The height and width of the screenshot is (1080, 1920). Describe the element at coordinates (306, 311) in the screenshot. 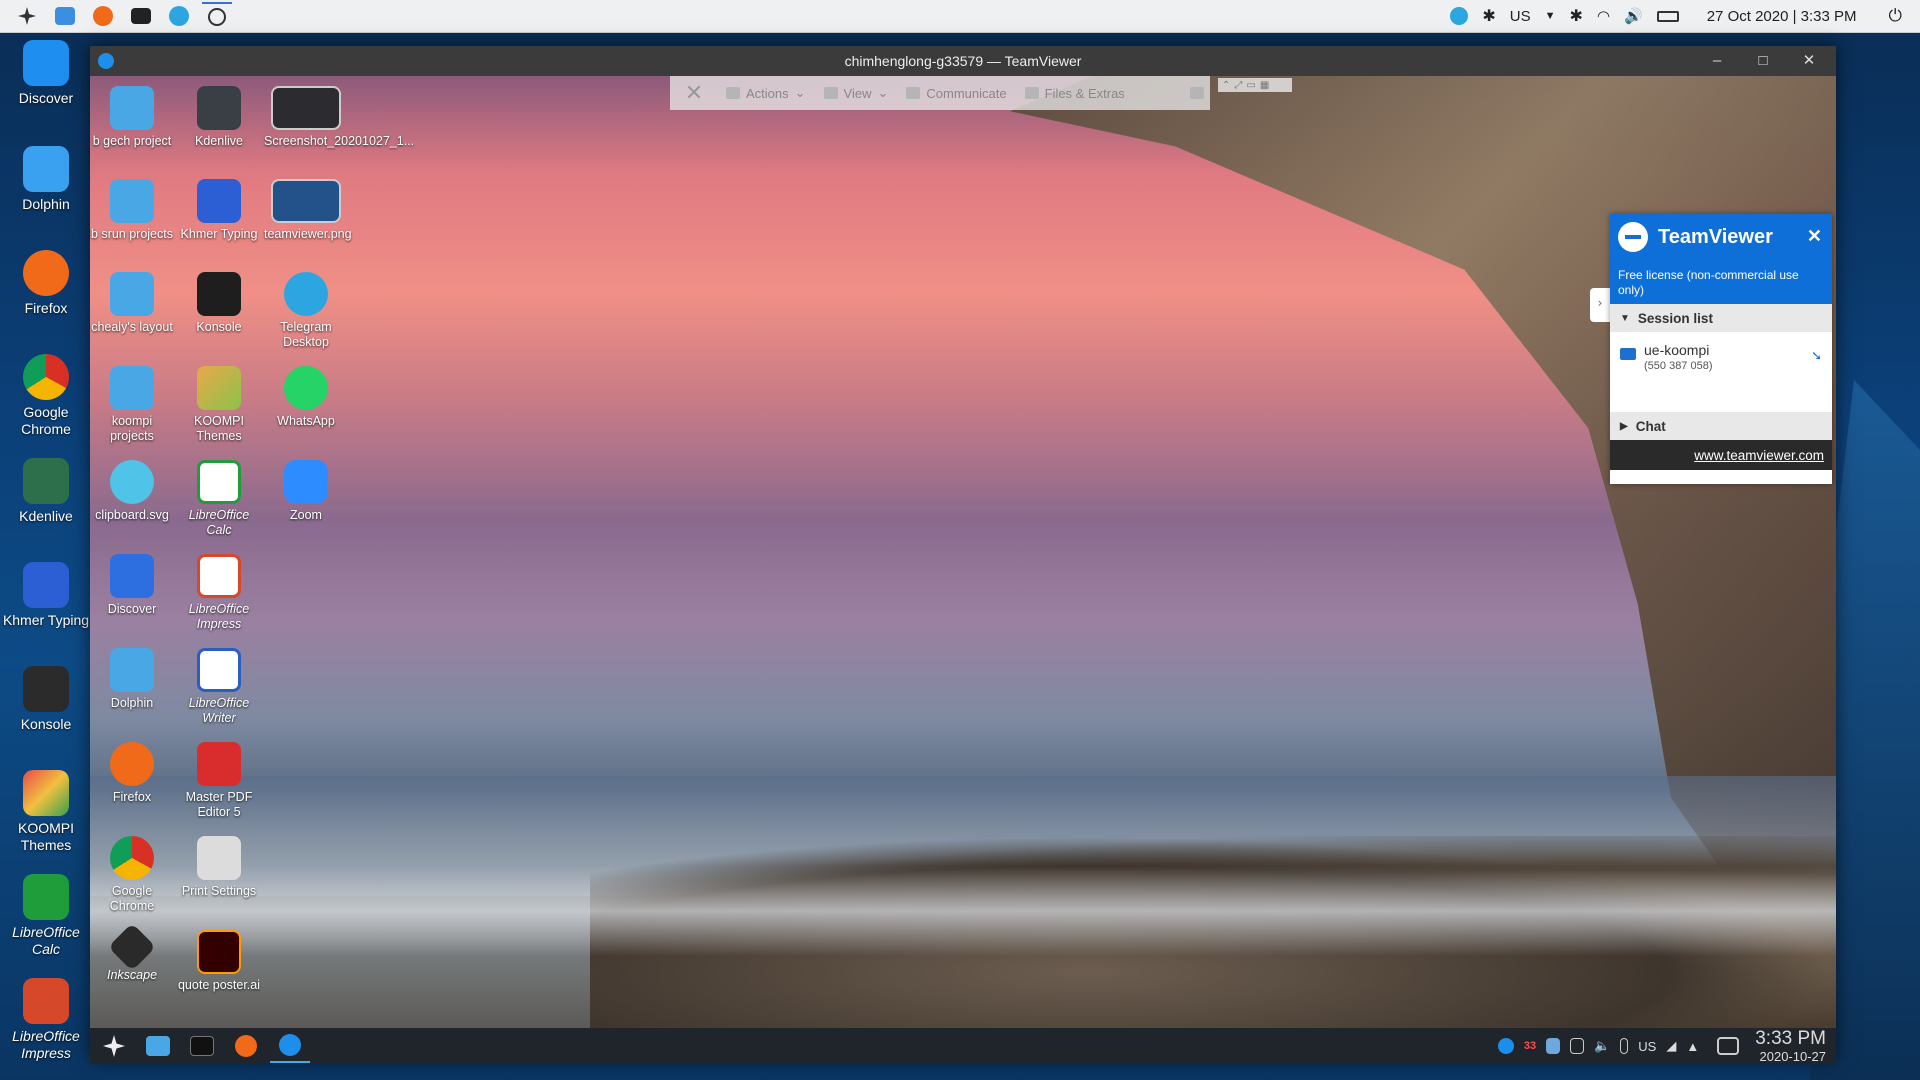

I see `desktop-icon: Telegram Desktop` at that location.